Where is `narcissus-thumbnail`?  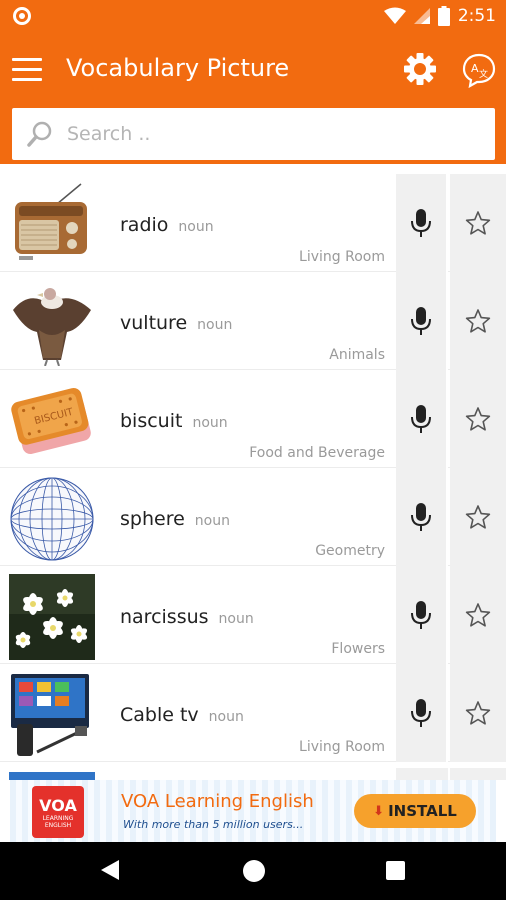 narcissus-thumbnail is located at coordinates (52, 617).